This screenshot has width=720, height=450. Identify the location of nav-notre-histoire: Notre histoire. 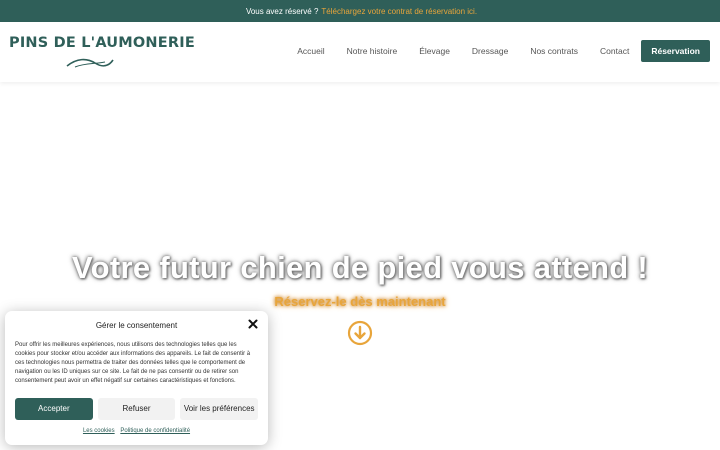
(372, 51).